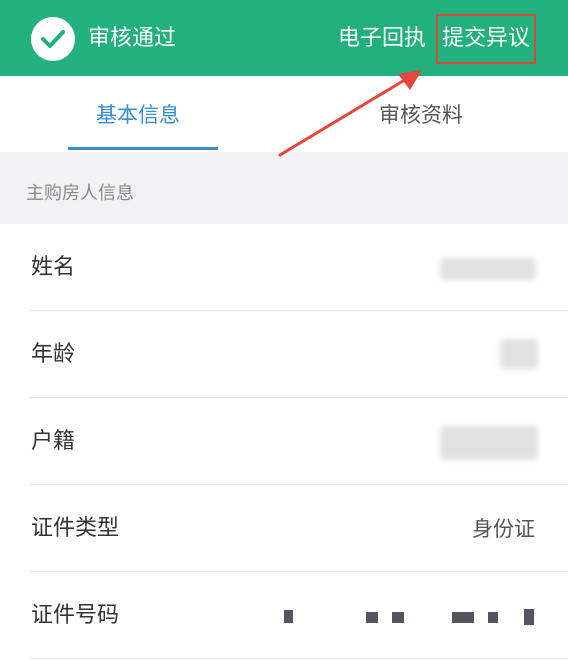  Describe the element at coordinates (382, 39) in the screenshot. I see `electronic-receipt-link: 电子回执` at that location.